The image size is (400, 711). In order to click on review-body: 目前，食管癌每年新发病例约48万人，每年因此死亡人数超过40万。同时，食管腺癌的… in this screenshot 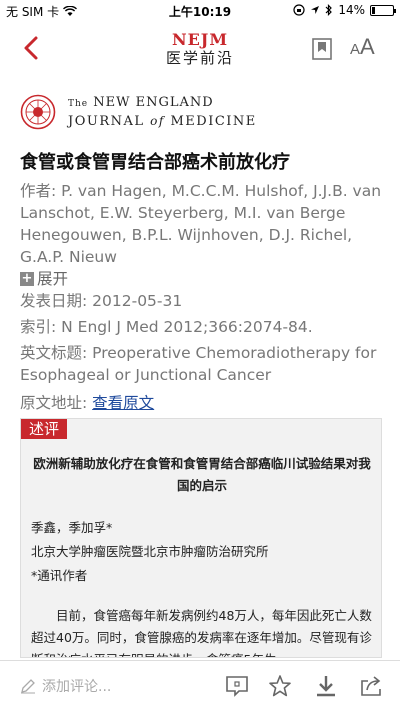, I will do `click(201, 632)`.